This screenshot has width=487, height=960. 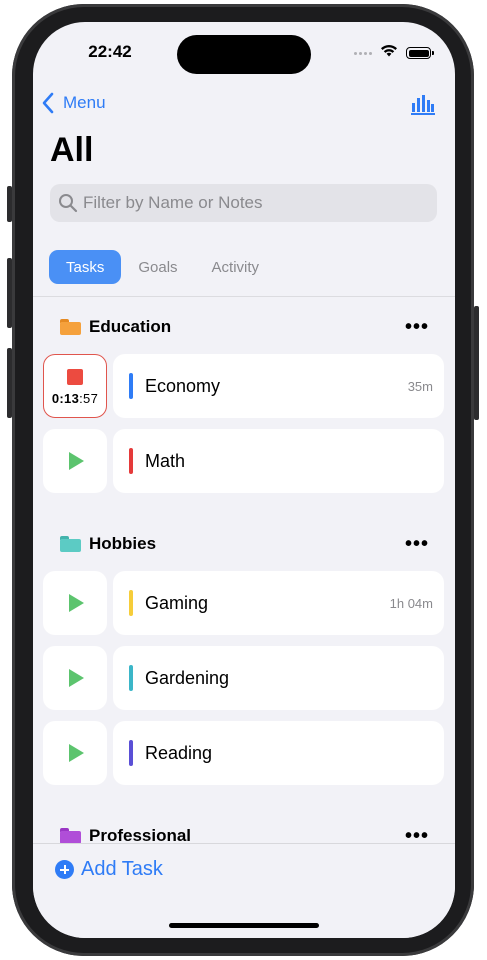 What do you see at coordinates (278, 753) in the screenshot?
I see `task-card: Reading` at bounding box center [278, 753].